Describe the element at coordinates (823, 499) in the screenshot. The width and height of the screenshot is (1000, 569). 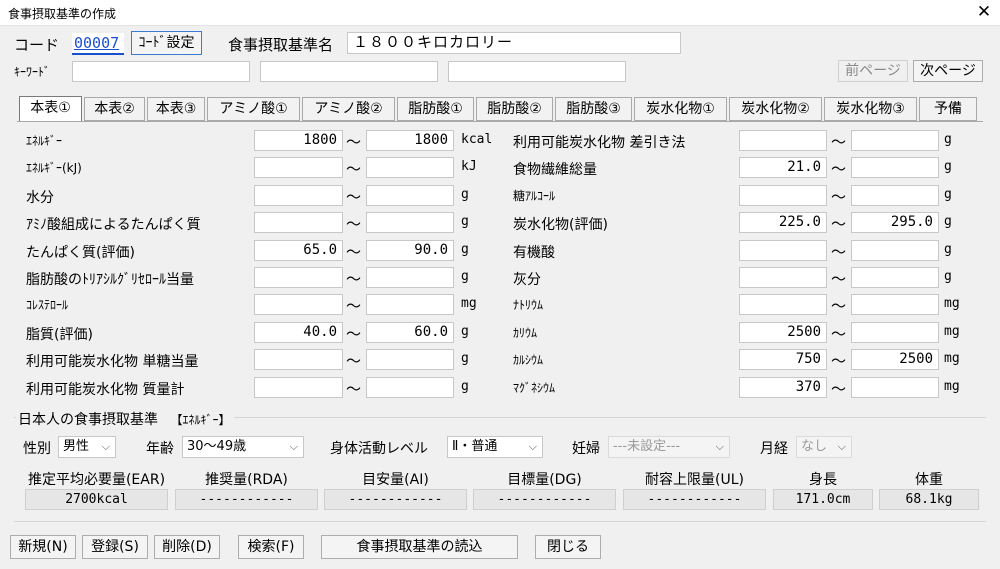
I see `stat-value-5: 171.0cm` at that location.